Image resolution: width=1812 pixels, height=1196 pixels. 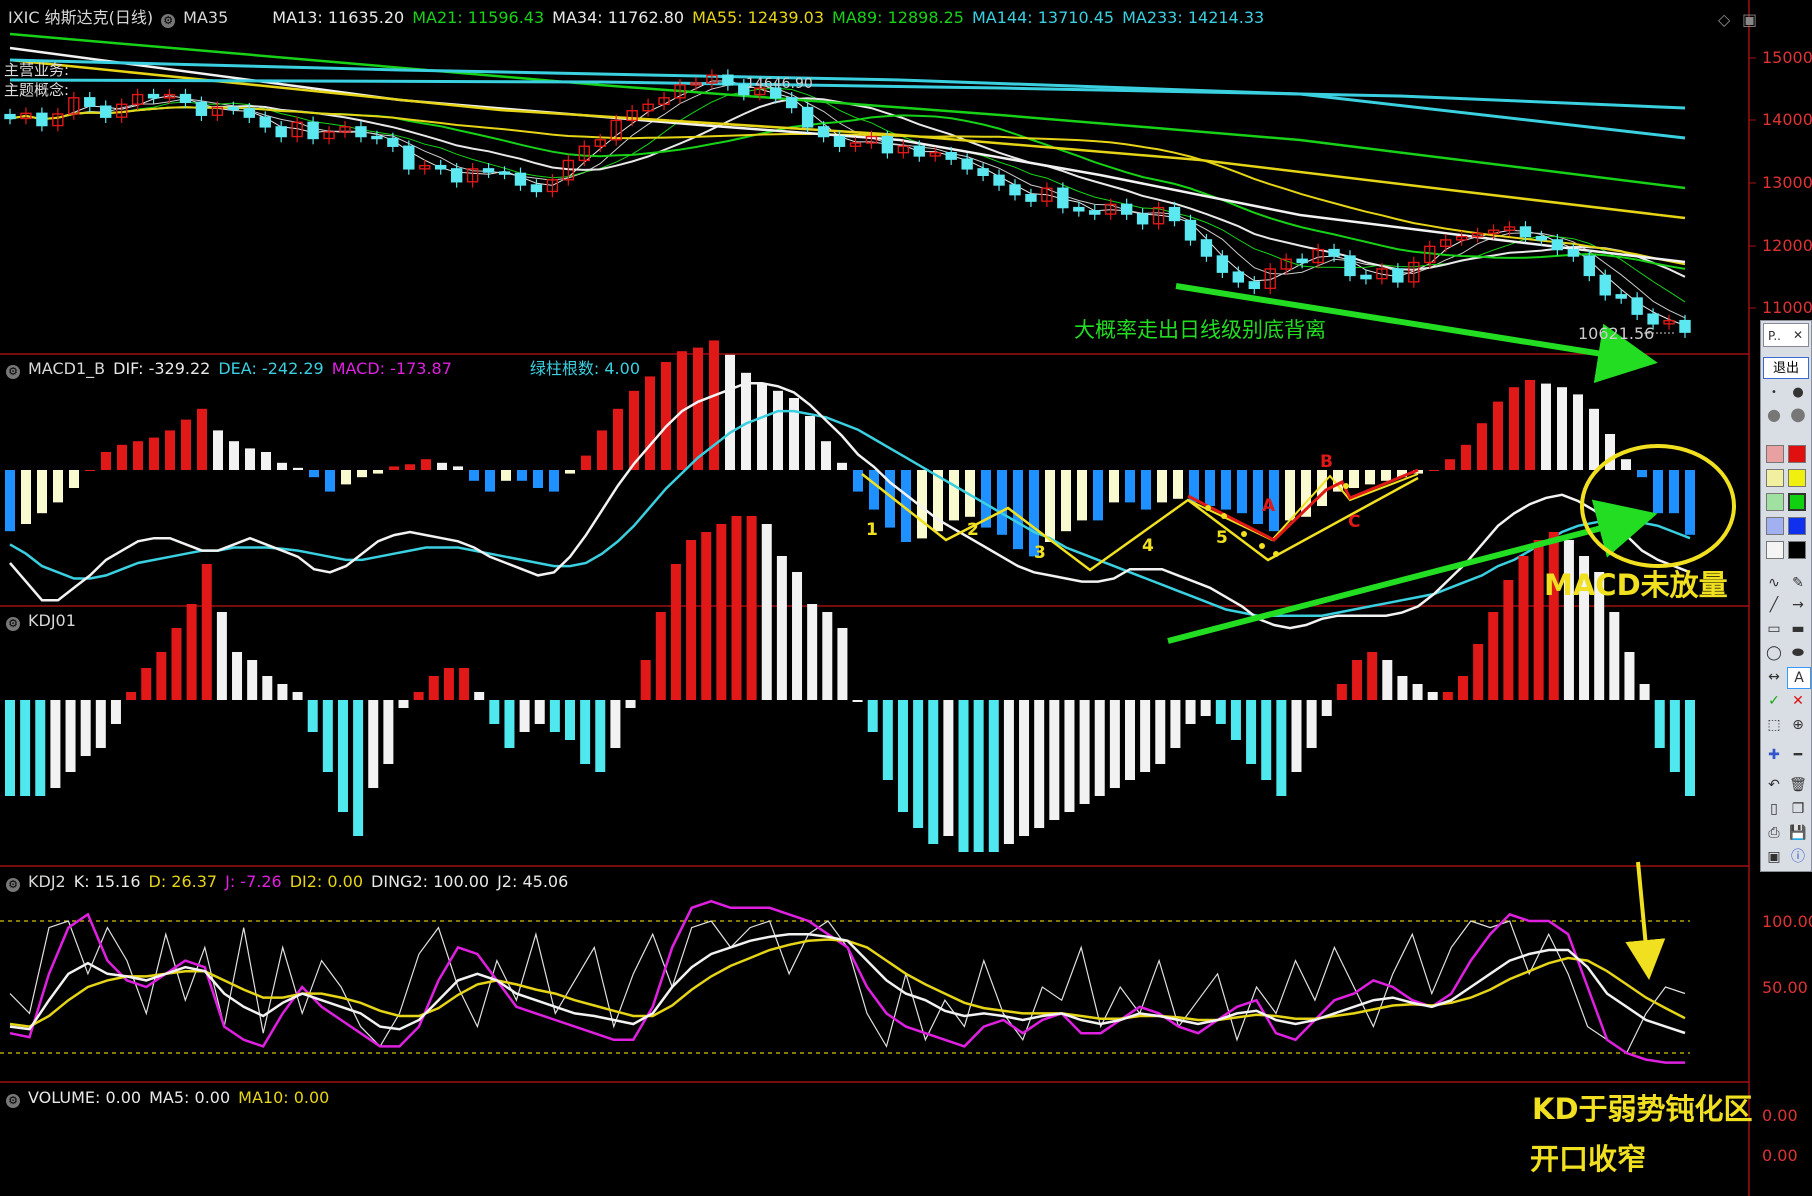 I want to click on kdj2-settings-icon: ⚙, so click(x=13, y=885).